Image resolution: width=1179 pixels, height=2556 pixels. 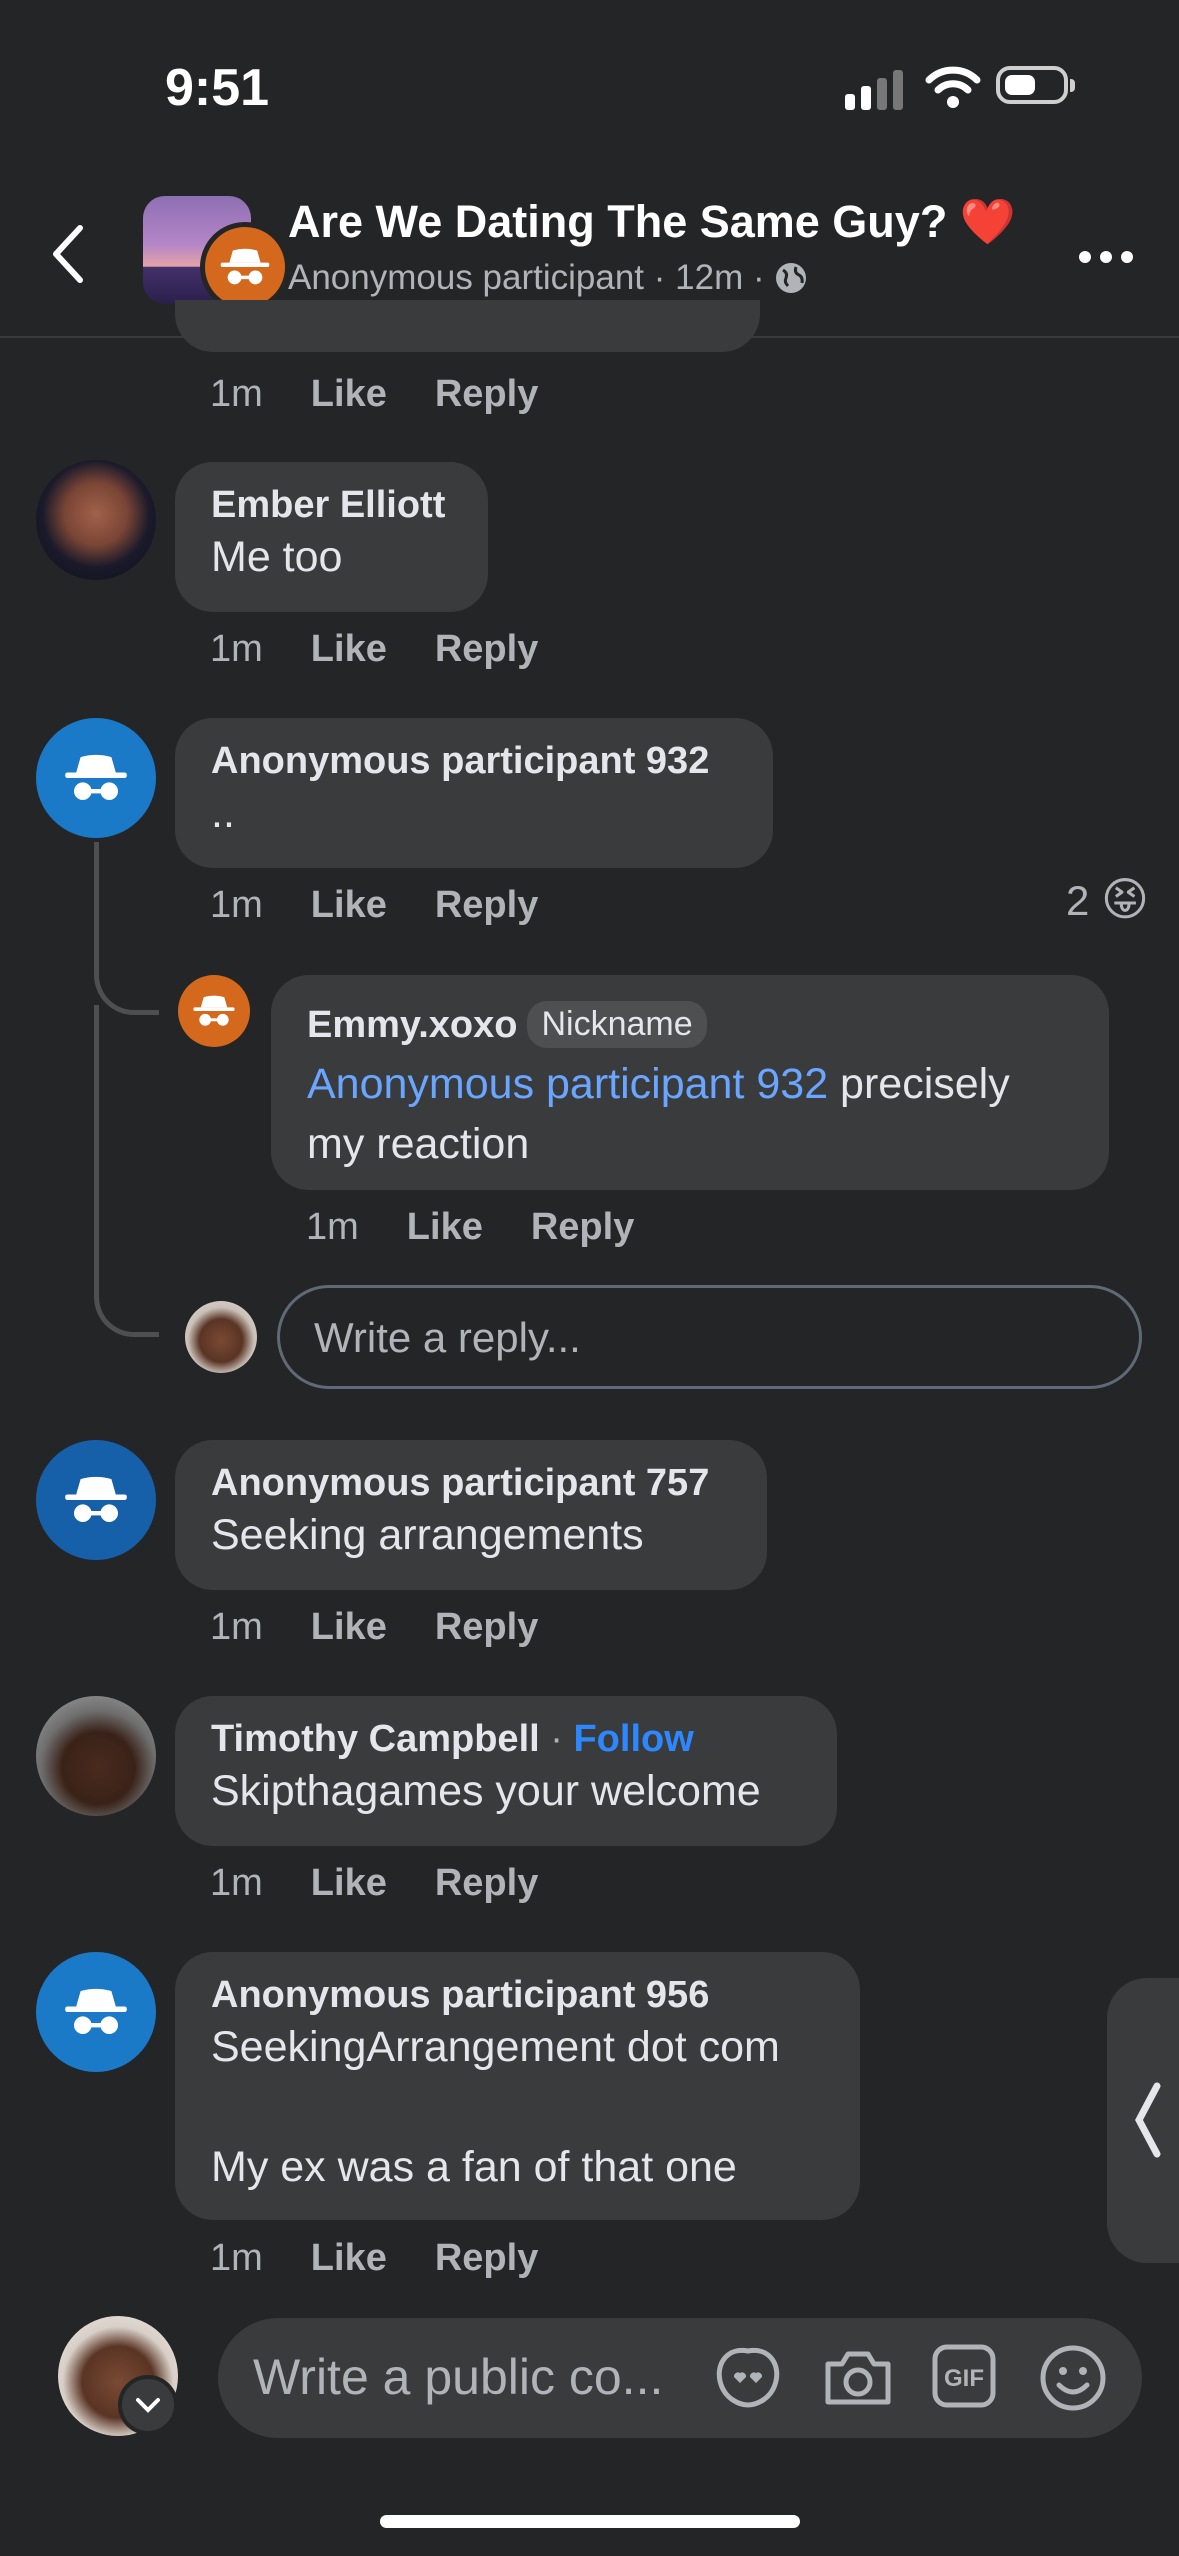 I want to click on comment-author-line: Timothy Campbell · Follow, so click(x=452, y=1739).